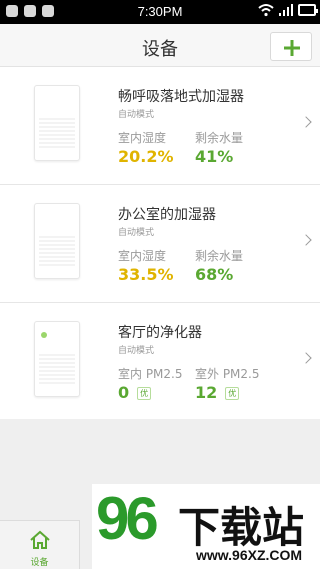 The height and width of the screenshot is (569, 320). Describe the element at coordinates (135, 392) in the screenshot. I see `indoor-pm25-value: 0优` at that location.